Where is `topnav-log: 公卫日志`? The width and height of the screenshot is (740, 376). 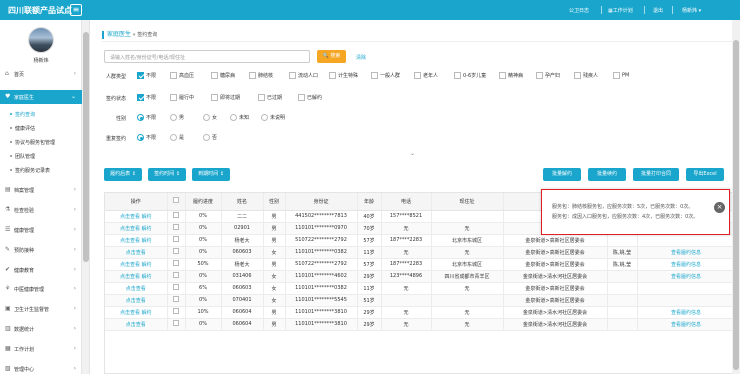
topnav-log: 公卫日志 is located at coordinates (579, 10).